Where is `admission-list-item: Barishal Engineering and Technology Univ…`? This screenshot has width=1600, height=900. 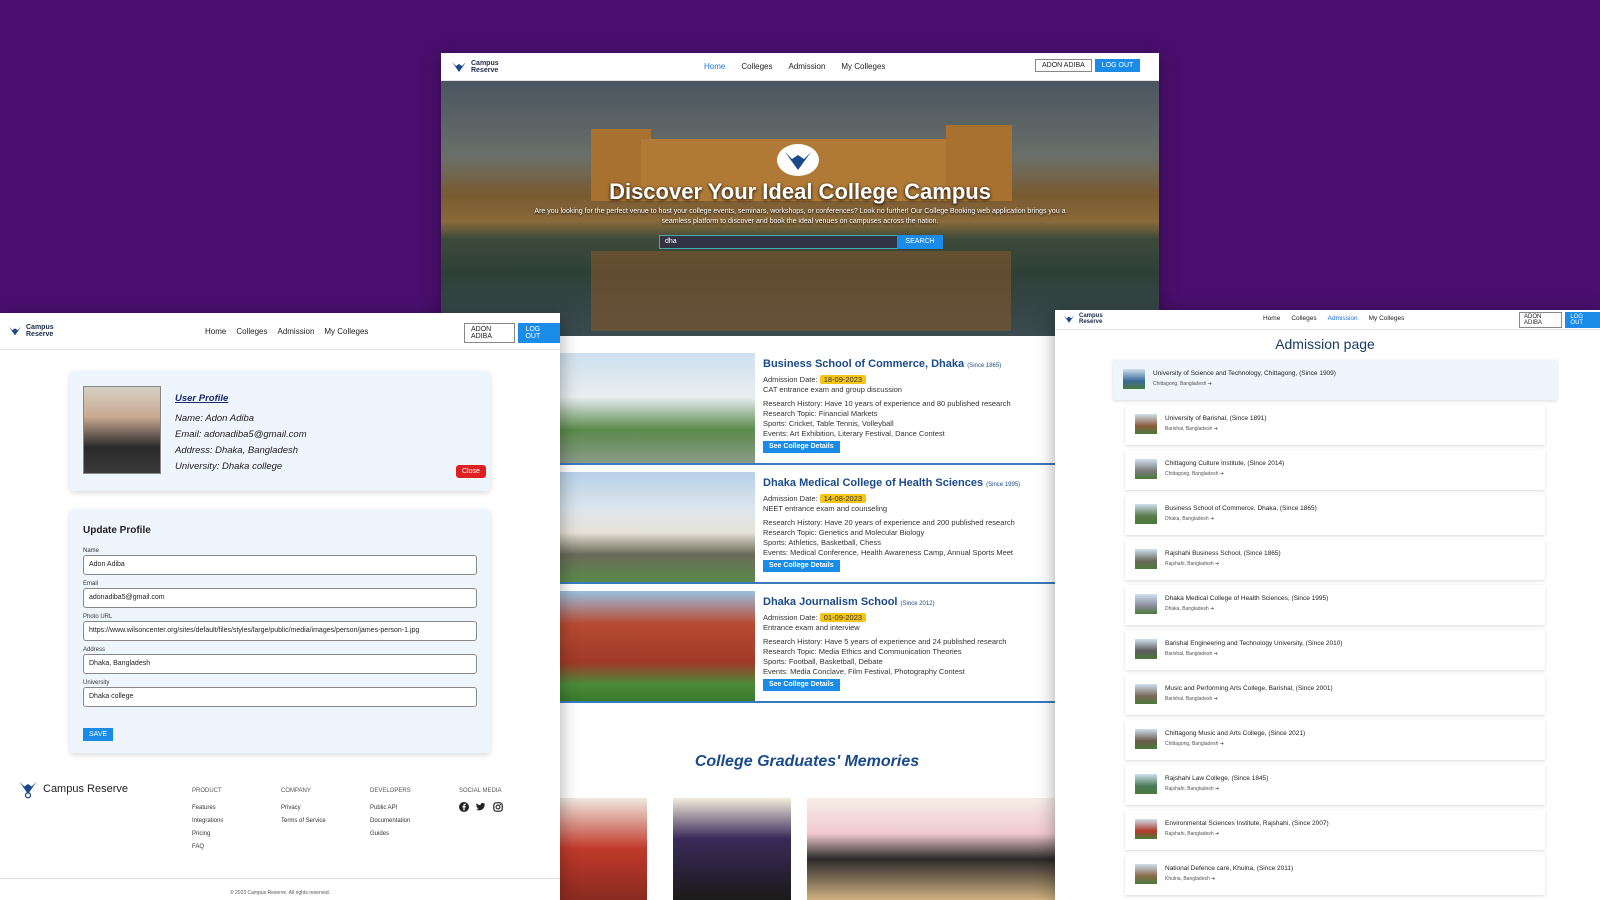 admission-list-item: Barishal Engineering and Technology Univ… is located at coordinates (1335, 650).